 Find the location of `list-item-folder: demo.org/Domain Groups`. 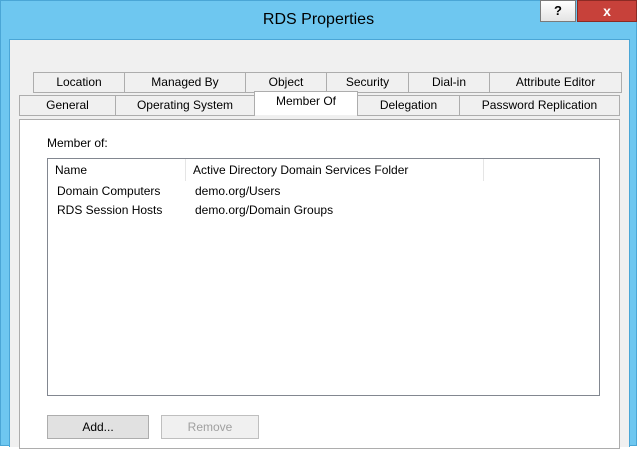

list-item-folder: demo.org/Domain Groups is located at coordinates (264, 210).